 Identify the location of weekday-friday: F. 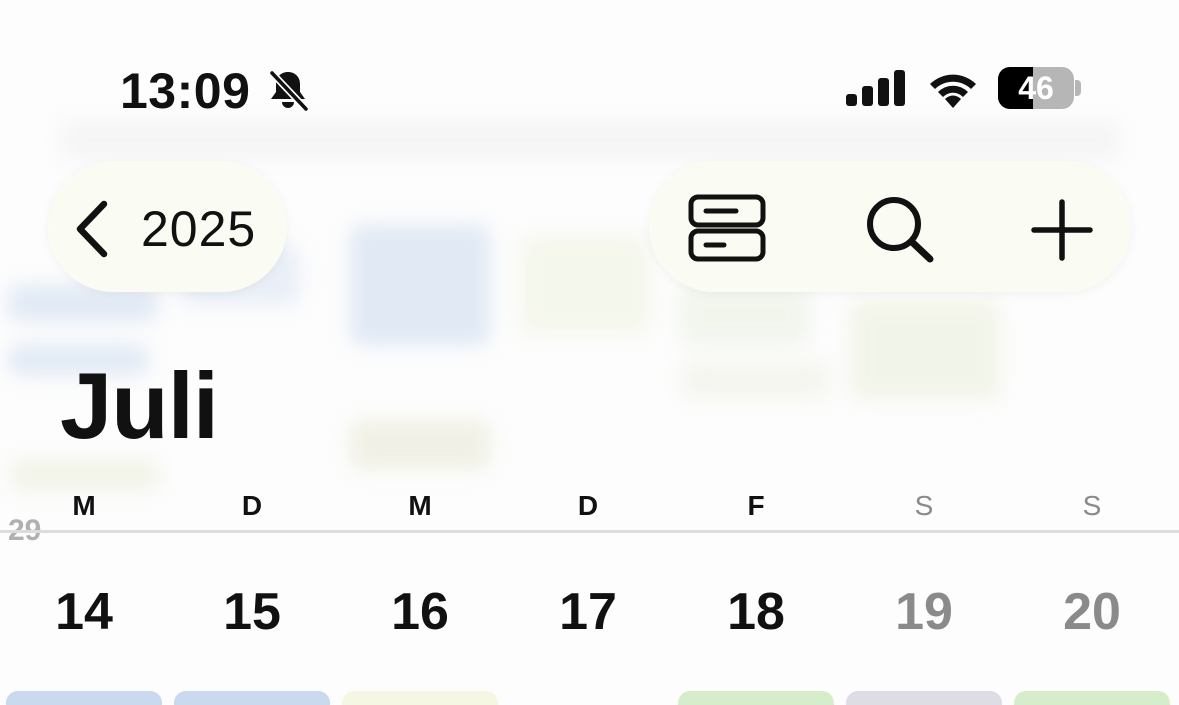
(756, 505).